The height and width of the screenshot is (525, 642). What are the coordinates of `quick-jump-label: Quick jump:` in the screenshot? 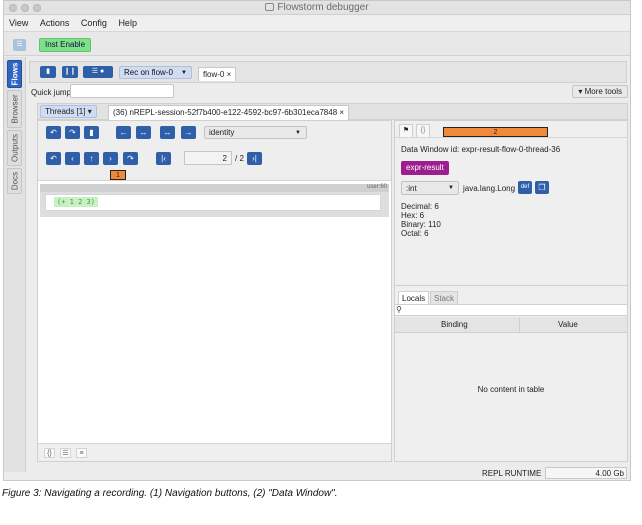 It's located at (52, 92).